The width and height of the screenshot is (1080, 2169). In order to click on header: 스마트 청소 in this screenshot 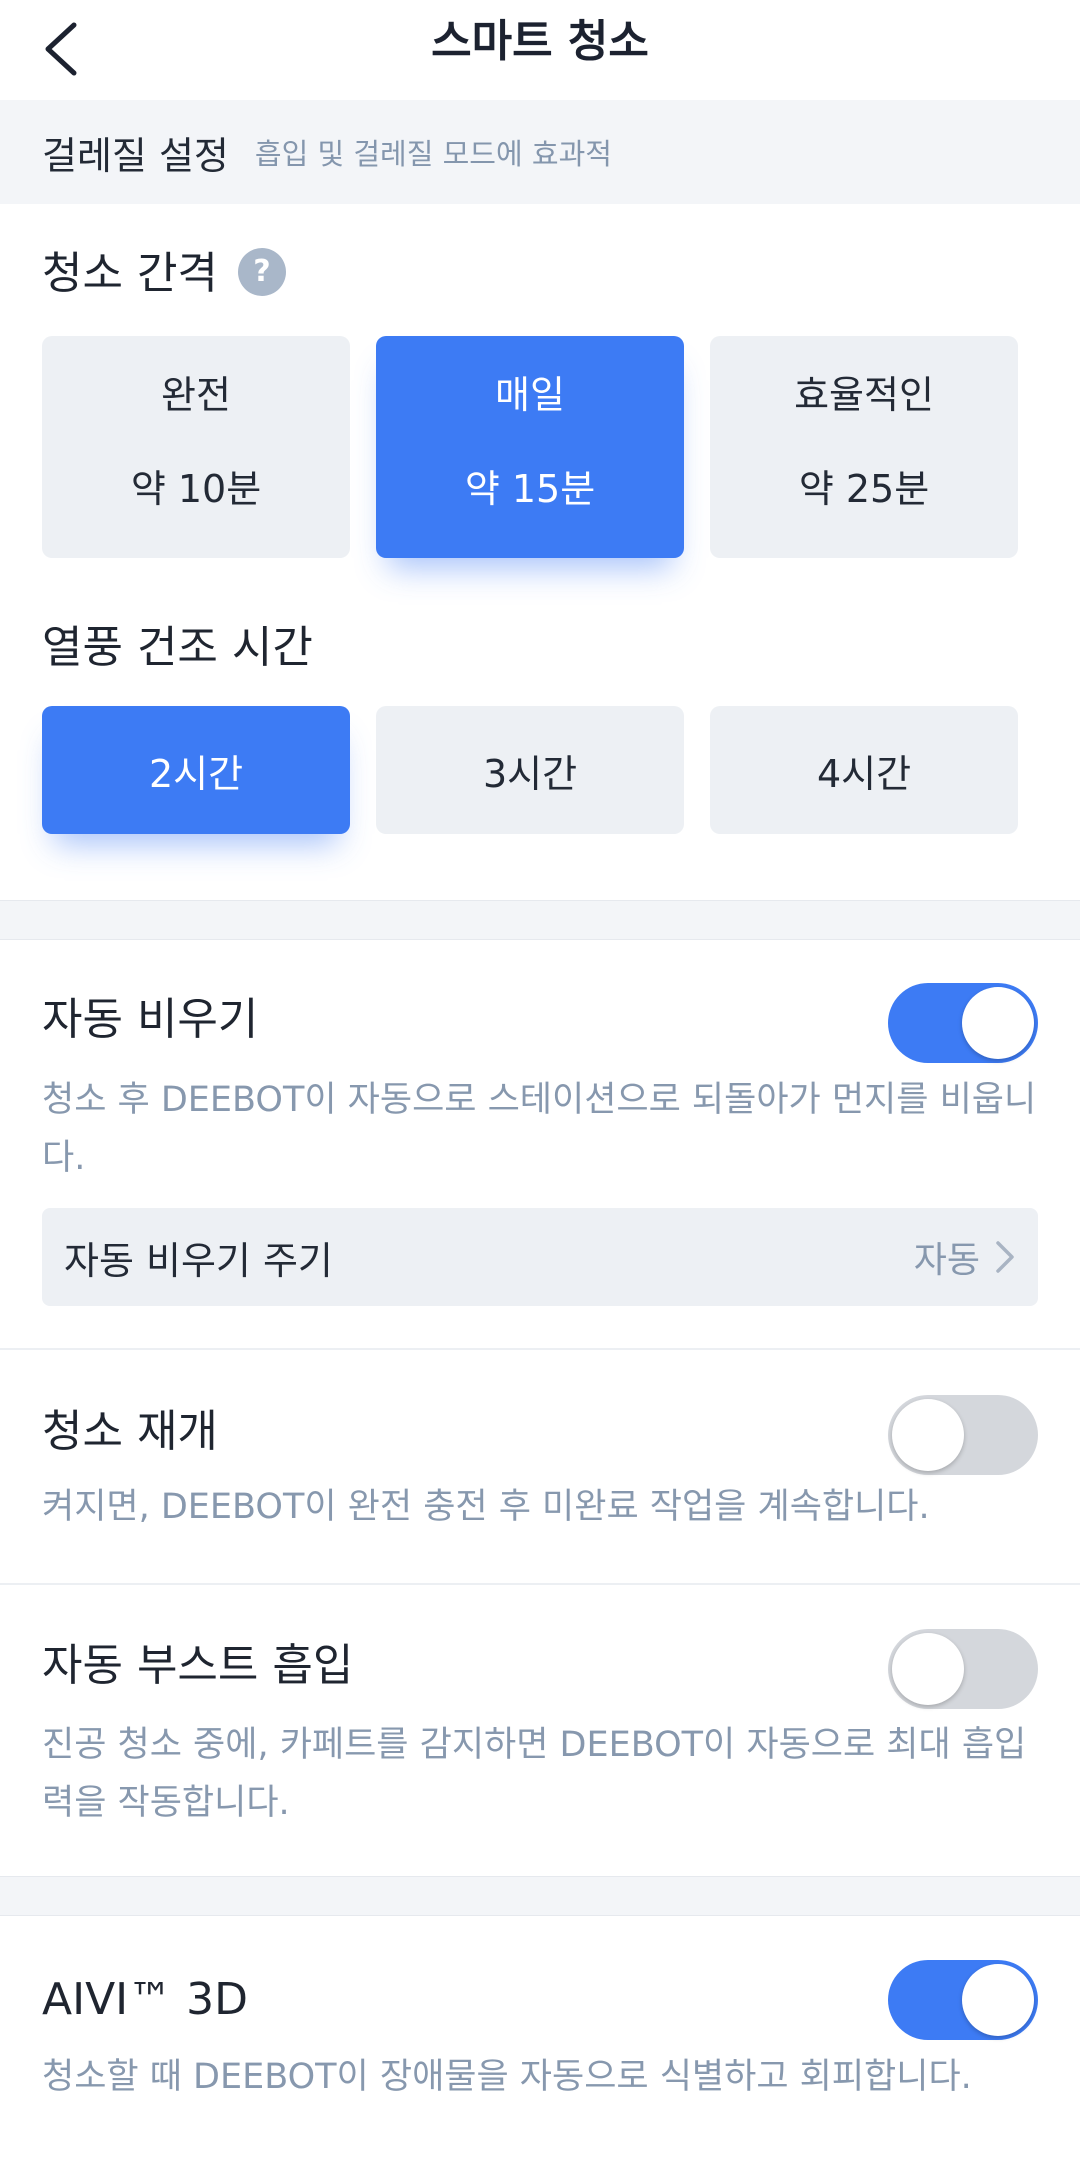, I will do `click(540, 50)`.